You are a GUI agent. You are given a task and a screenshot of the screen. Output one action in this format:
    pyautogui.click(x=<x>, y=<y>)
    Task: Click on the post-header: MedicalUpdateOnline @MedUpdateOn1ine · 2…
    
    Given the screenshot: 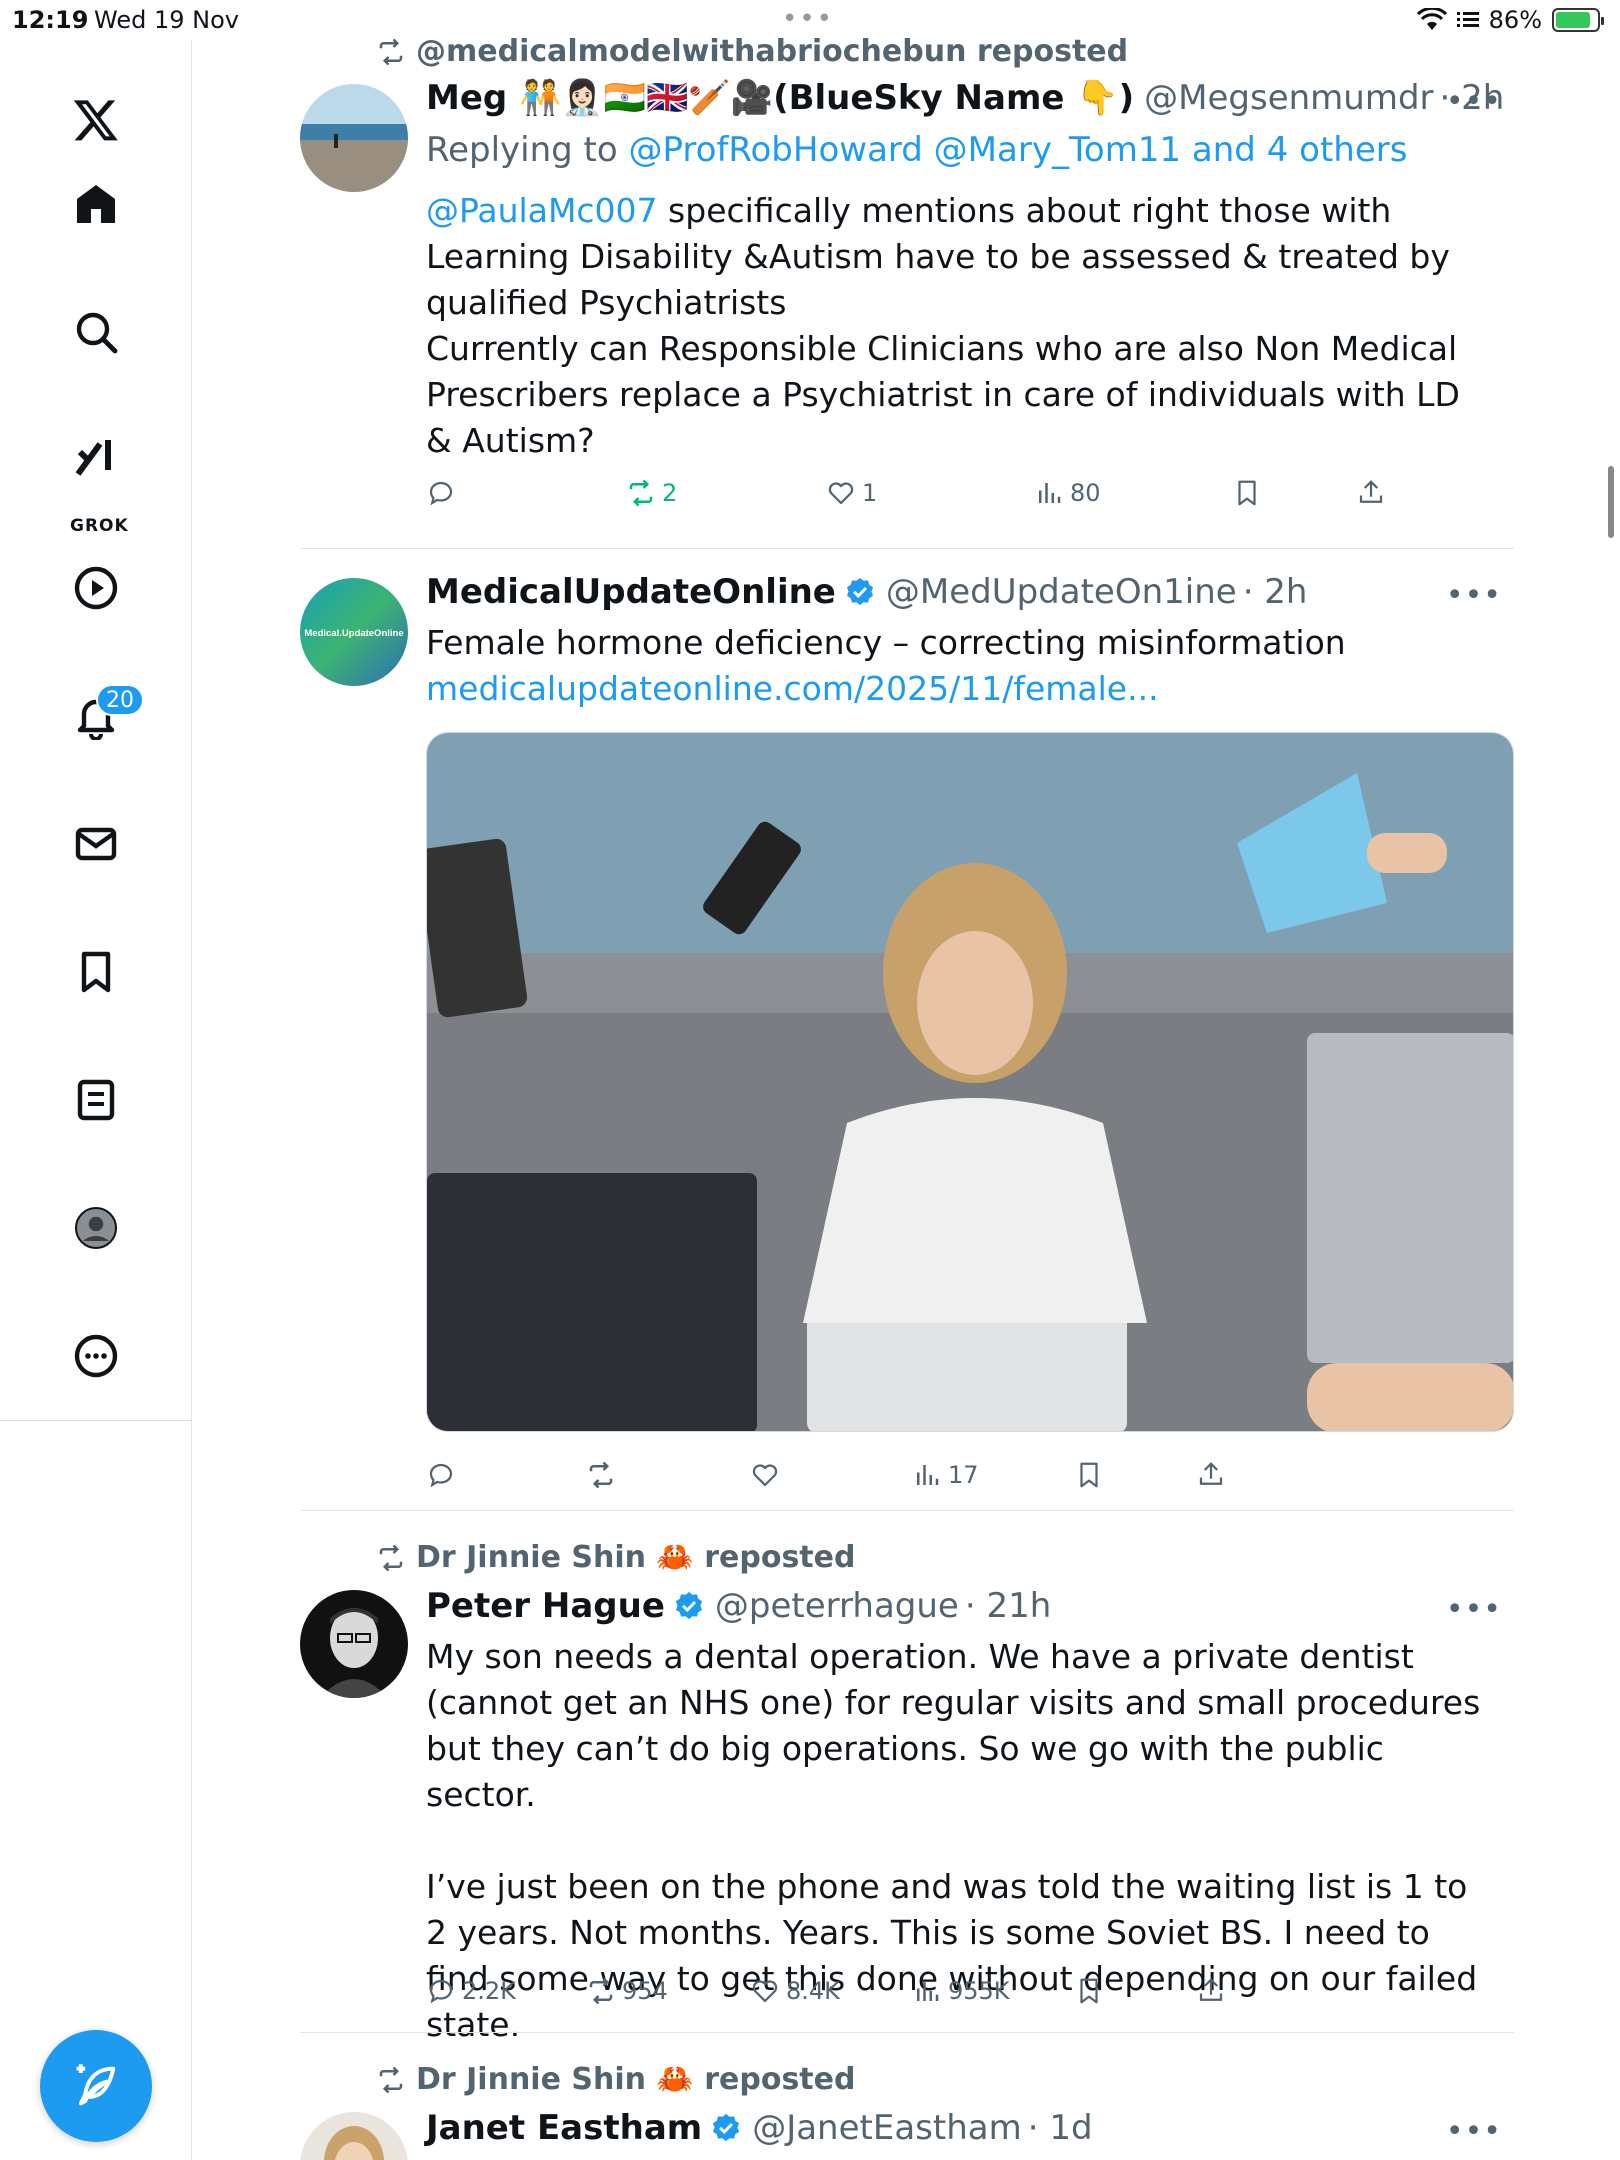 What is the action you would take?
    pyautogui.click(x=866, y=592)
    